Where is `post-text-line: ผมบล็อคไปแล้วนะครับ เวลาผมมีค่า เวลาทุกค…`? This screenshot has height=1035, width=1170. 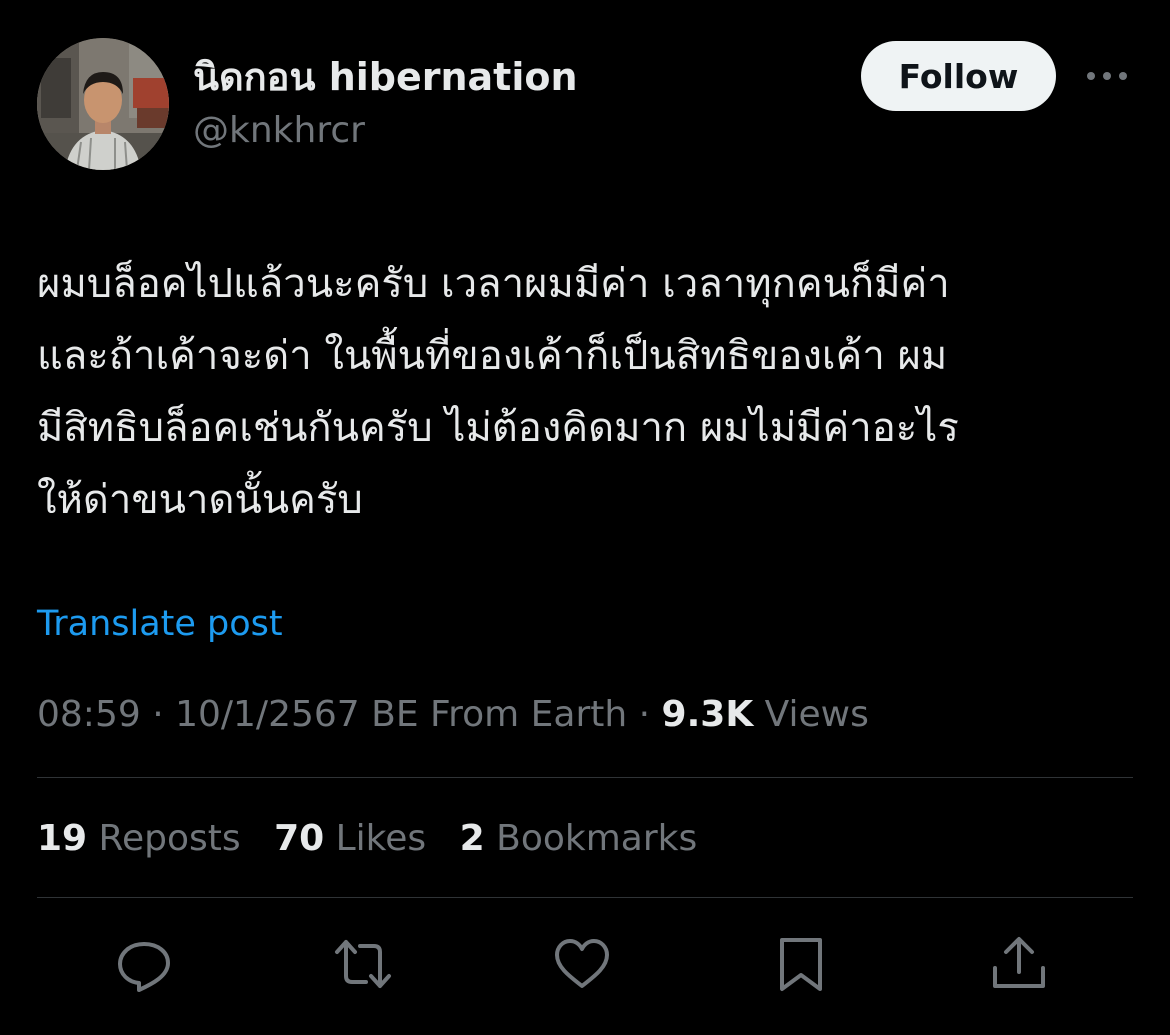 post-text-line: ผมบล็อคไปแล้วนะครับ เวลาผมมีค่า เวลาทุกค… is located at coordinates (493, 284).